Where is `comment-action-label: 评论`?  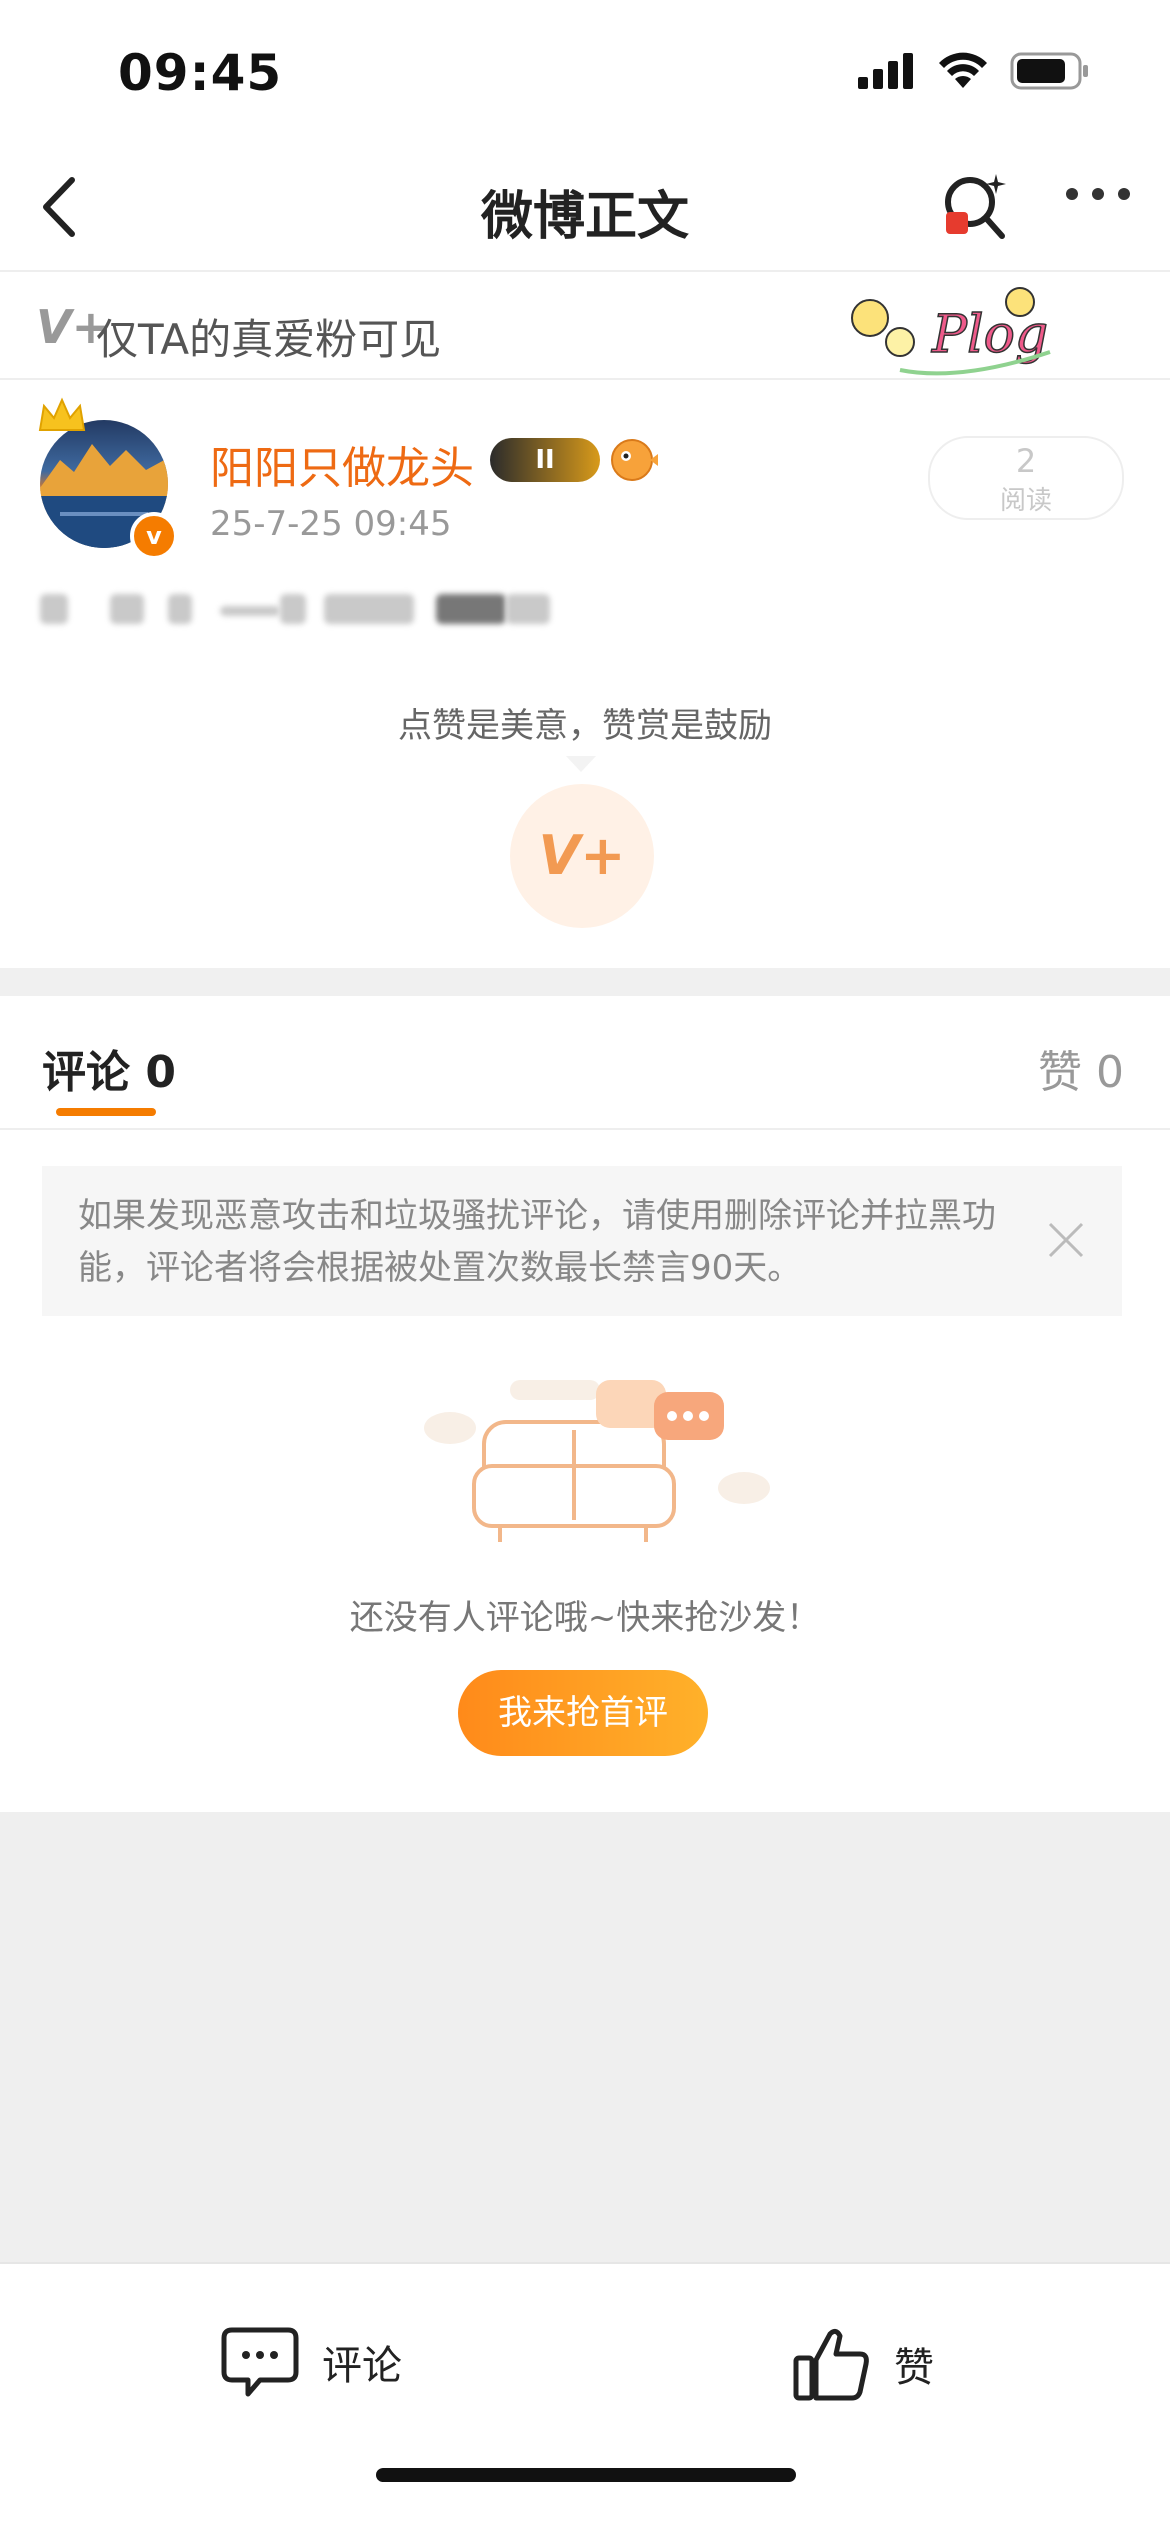
comment-action-label: 评论 is located at coordinates (362, 2366).